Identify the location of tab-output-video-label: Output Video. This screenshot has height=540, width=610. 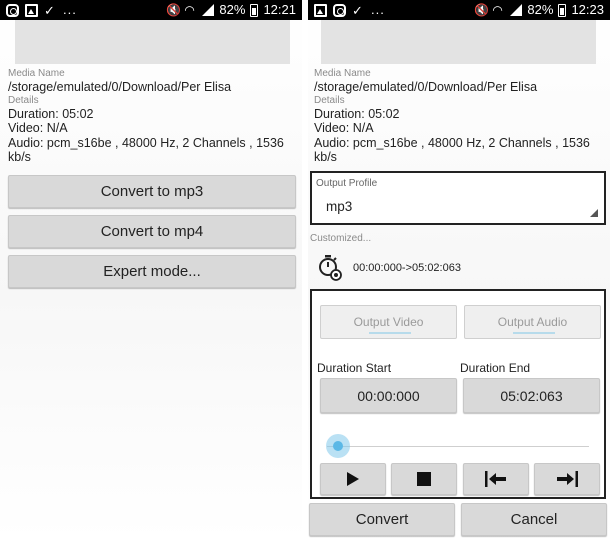
(388, 322).